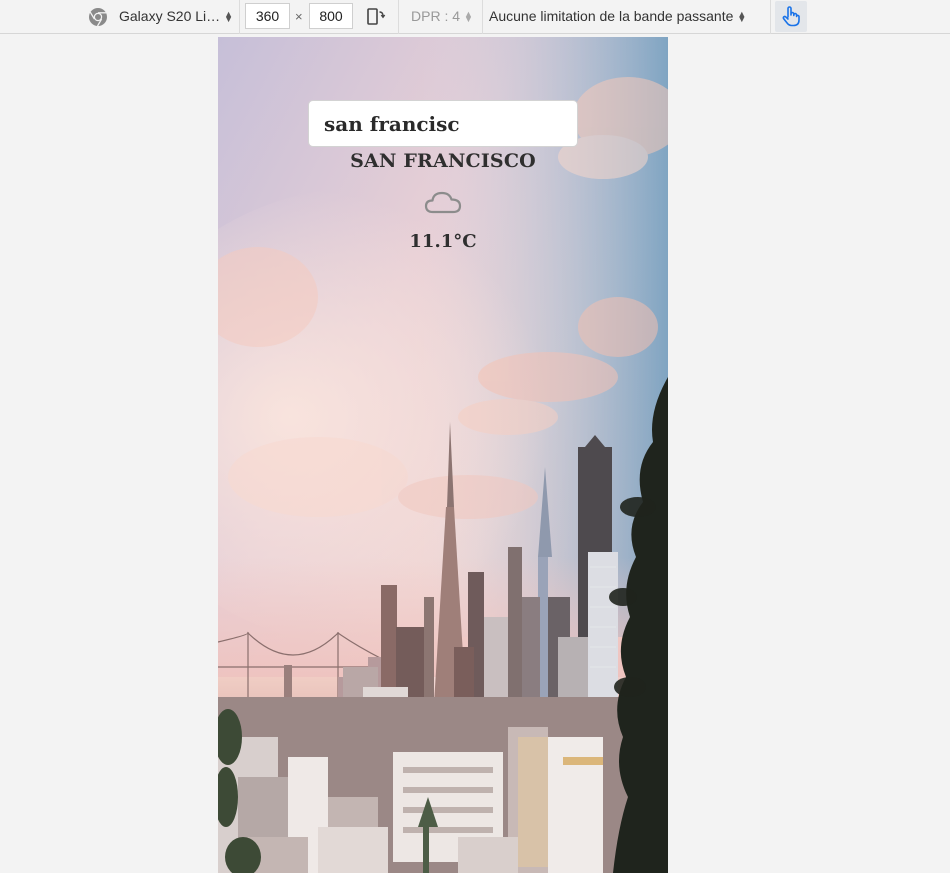 This screenshot has height=873, width=950. What do you see at coordinates (443, 241) in the screenshot?
I see `temperature-value: 11.1°C` at bounding box center [443, 241].